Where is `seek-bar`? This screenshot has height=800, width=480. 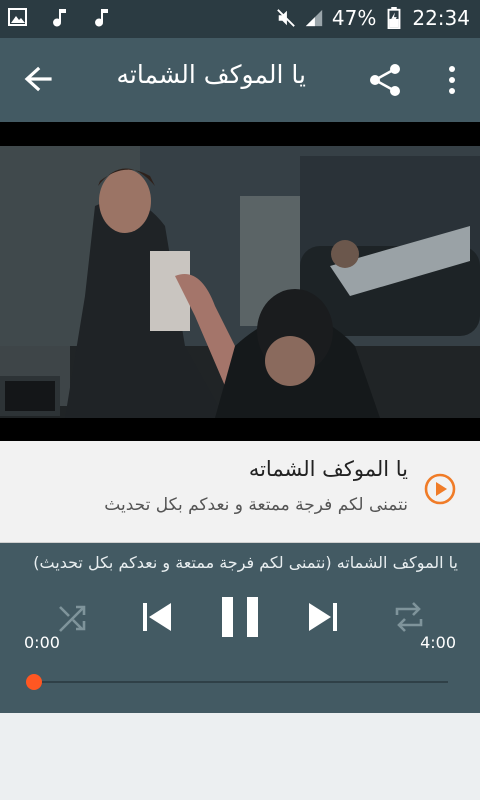
seek-bar is located at coordinates (241, 682).